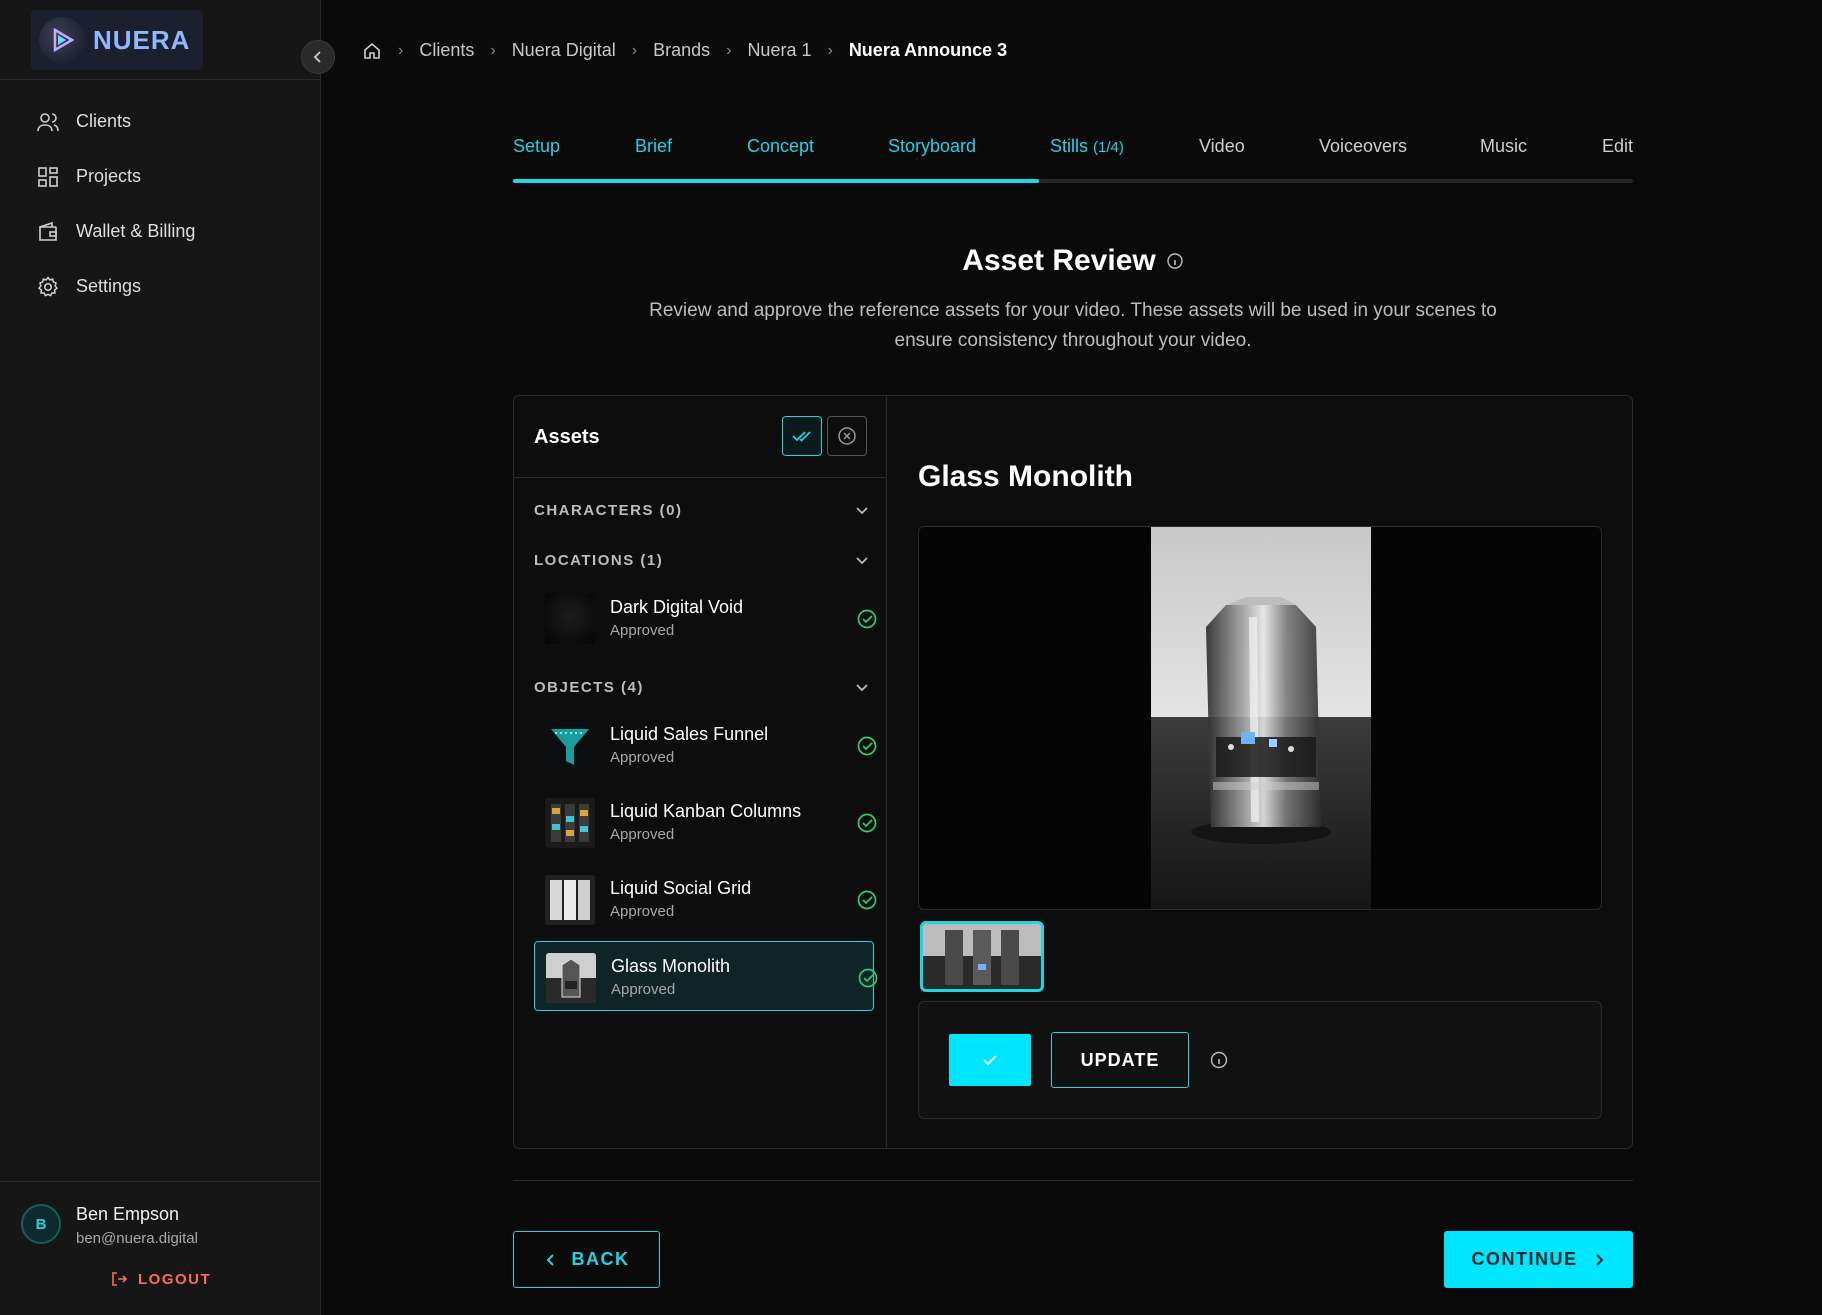 This screenshot has width=1822, height=1315. What do you see at coordinates (932, 146) in the screenshot?
I see `tab-storyboard: Storyboard` at bounding box center [932, 146].